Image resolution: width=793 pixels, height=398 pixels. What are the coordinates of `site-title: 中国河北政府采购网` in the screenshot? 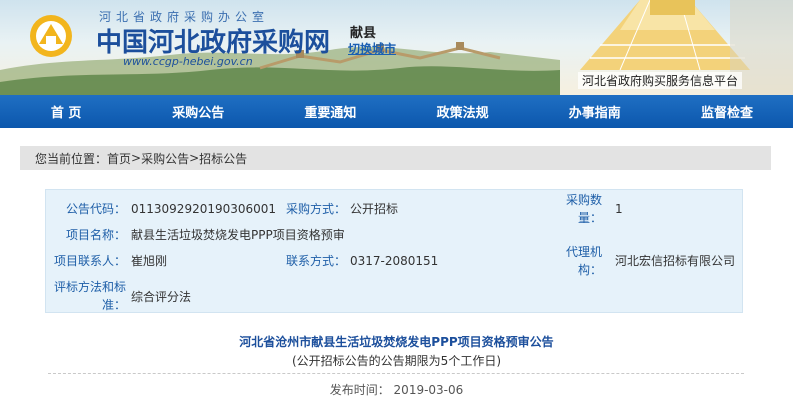 It's located at (213, 43).